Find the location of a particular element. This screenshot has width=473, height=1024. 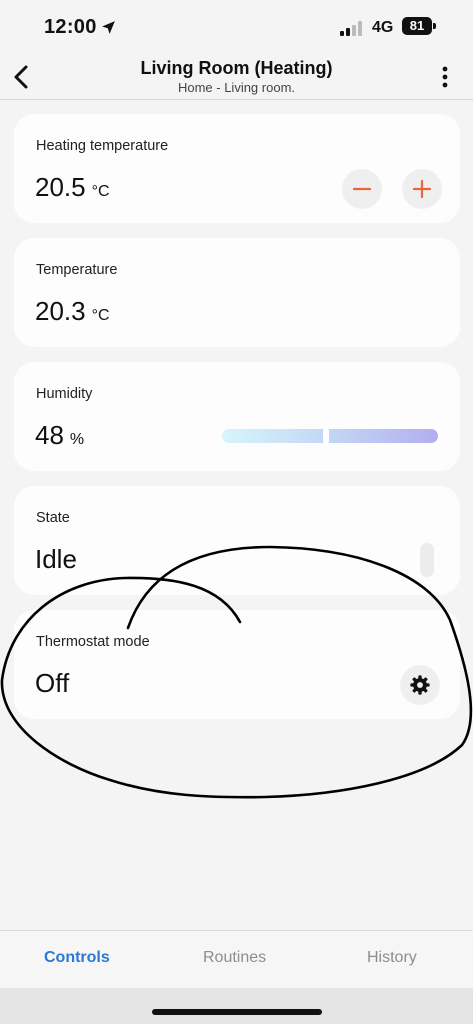

minus-icon is located at coordinates (362, 189).